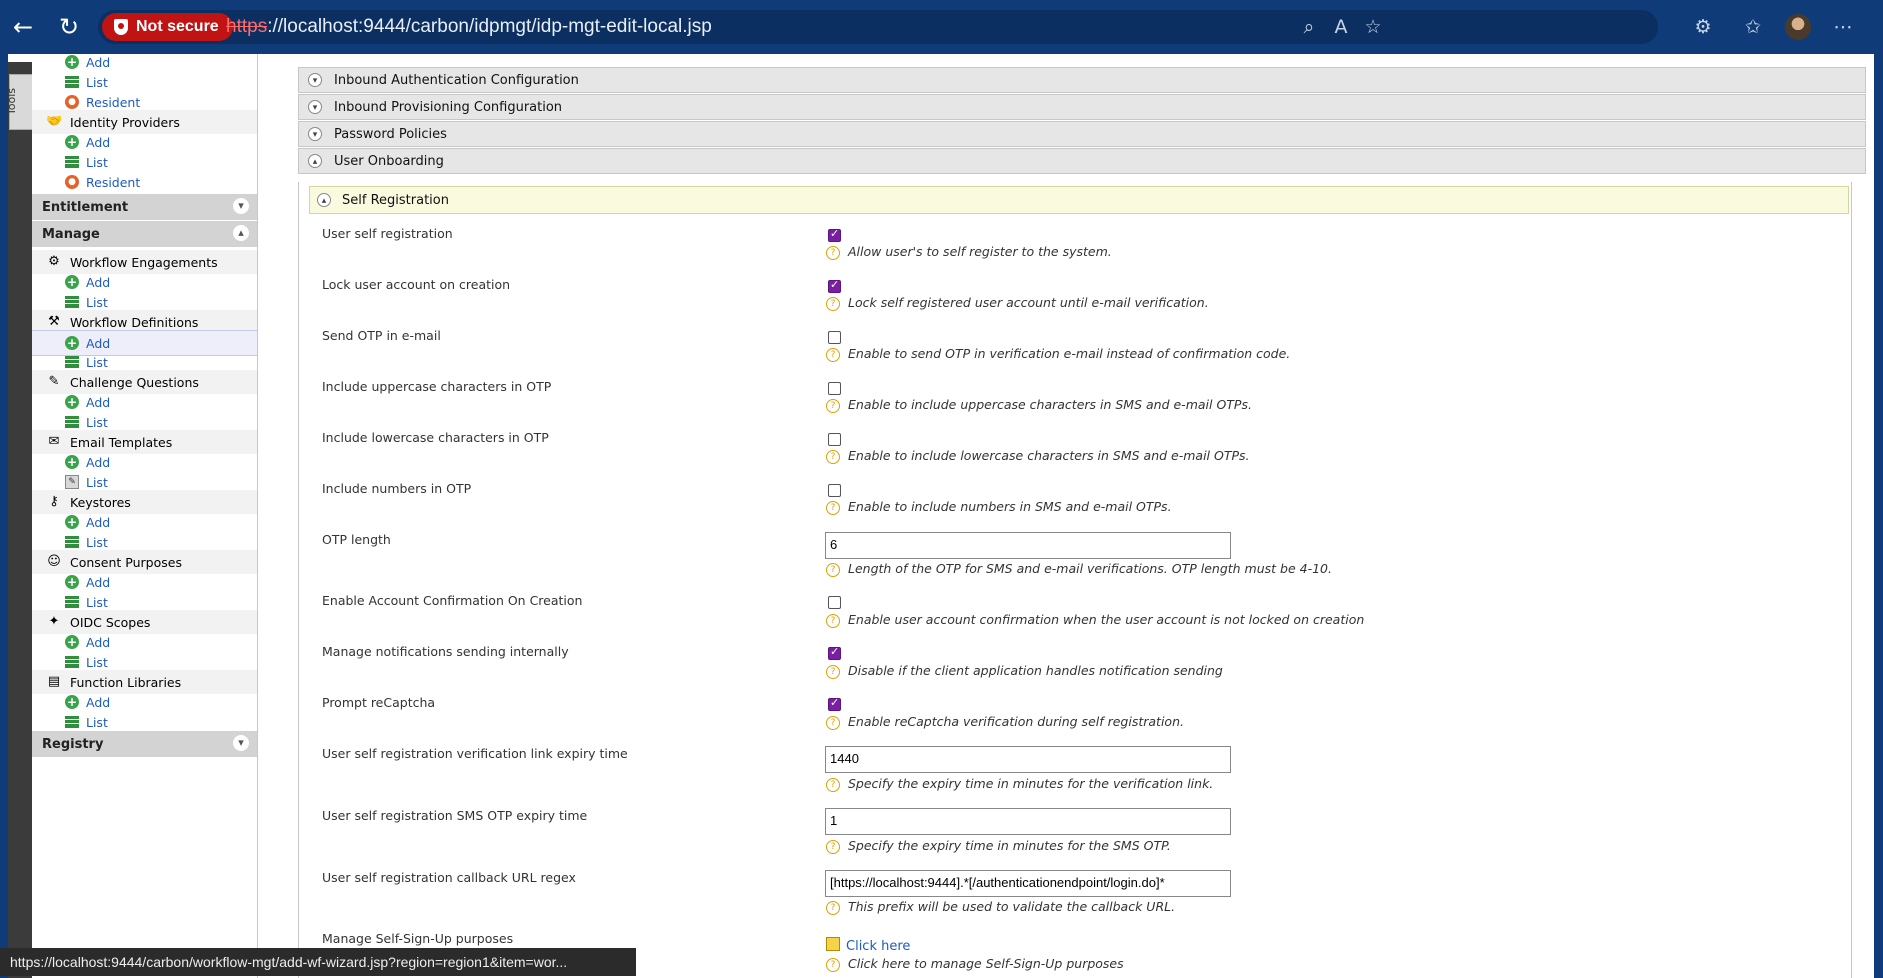  Describe the element at coordinates (144, 207) in the screenshot. I see `sidebar-category-entitlement: Entitlement ▾` at that location.